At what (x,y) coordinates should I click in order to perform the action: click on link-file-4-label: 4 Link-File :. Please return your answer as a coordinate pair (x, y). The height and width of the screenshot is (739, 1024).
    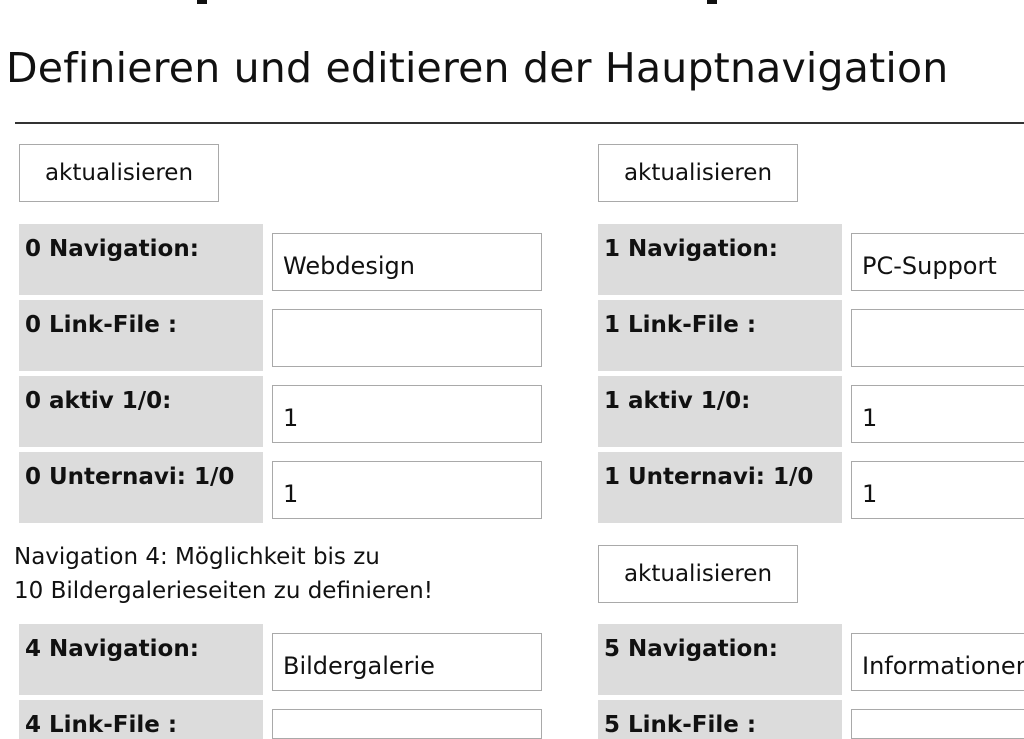
    Looking at the image, I should click on (141, 719).